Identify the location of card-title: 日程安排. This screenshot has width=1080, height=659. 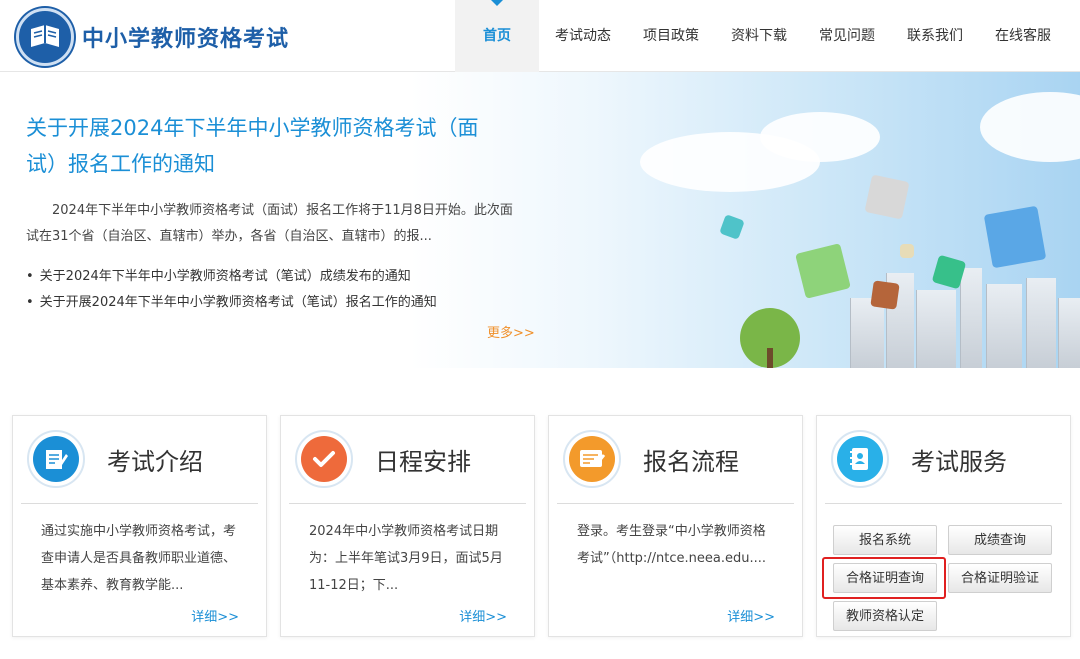
(423, 459).